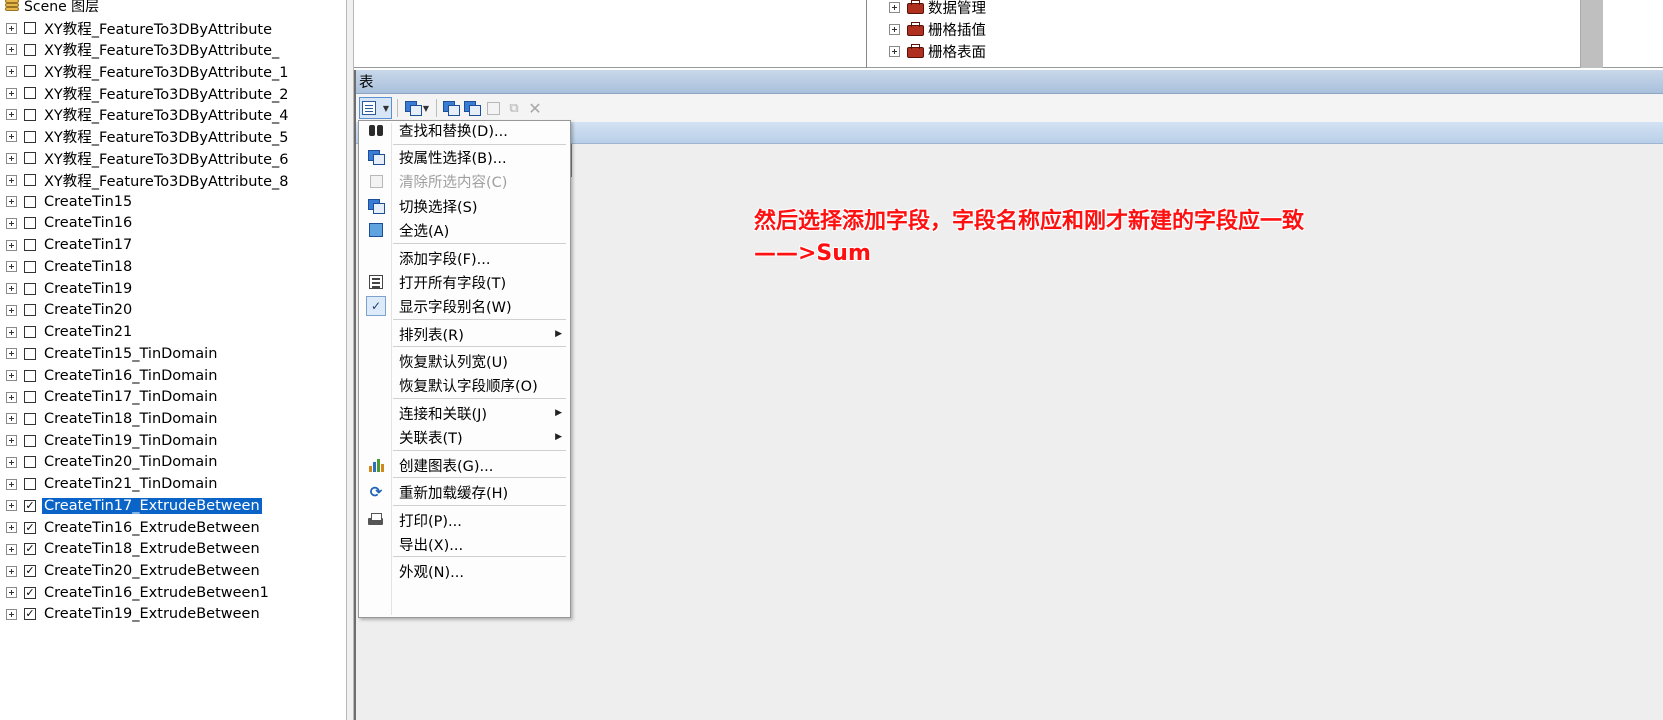 This screenshot has width=1663, height=720. I want to click on layer-tree-item: XY教程_FeatureTo3DByAttribute_1, so click(145, 71).